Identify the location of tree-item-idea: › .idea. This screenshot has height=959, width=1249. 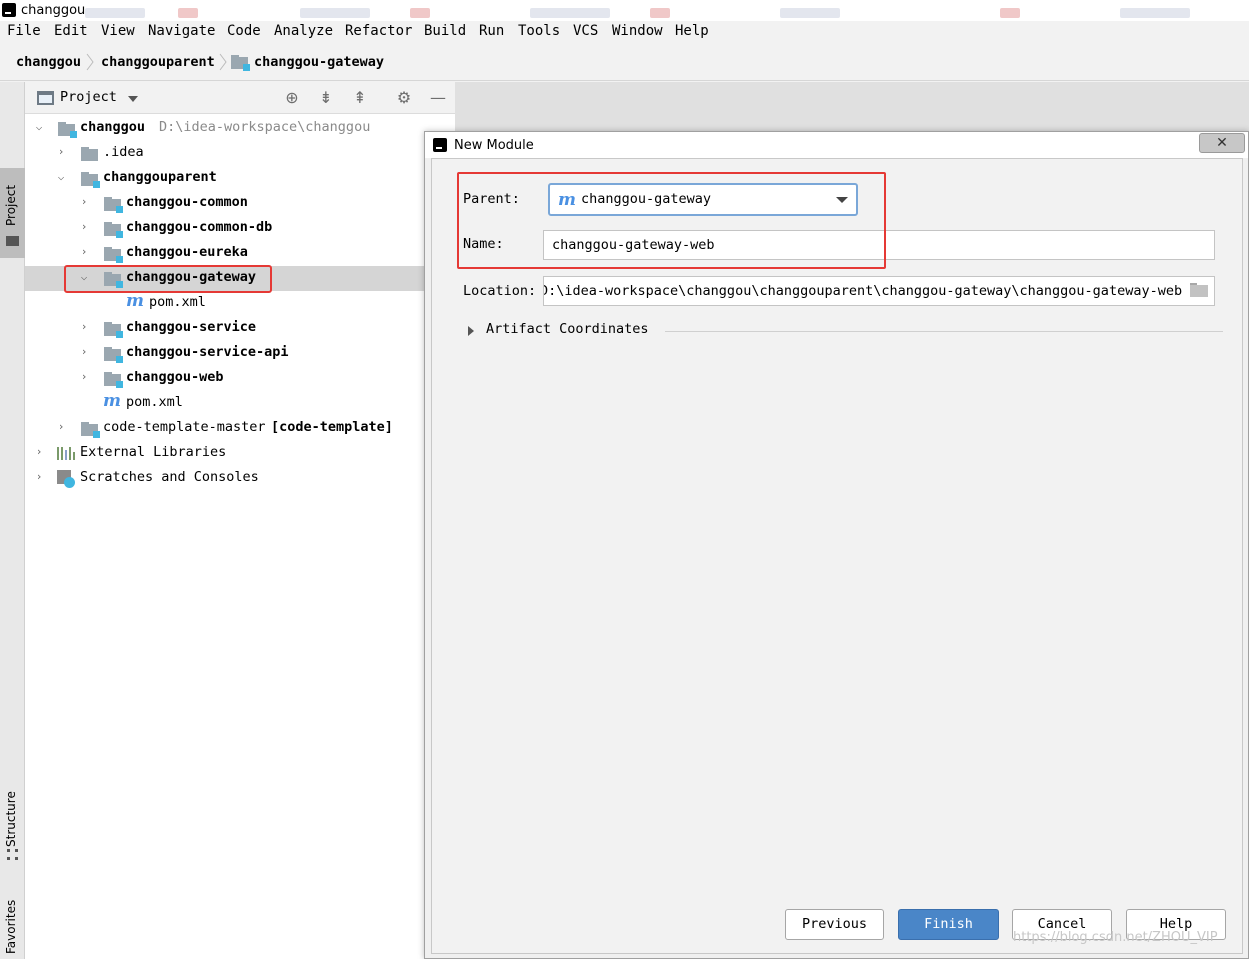
(240, 153).